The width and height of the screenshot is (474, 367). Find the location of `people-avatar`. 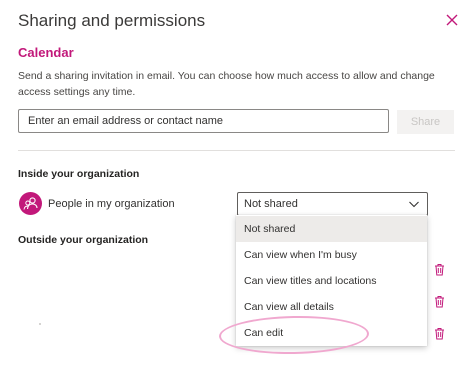

people-avatar is located at coordinates (30, 203).